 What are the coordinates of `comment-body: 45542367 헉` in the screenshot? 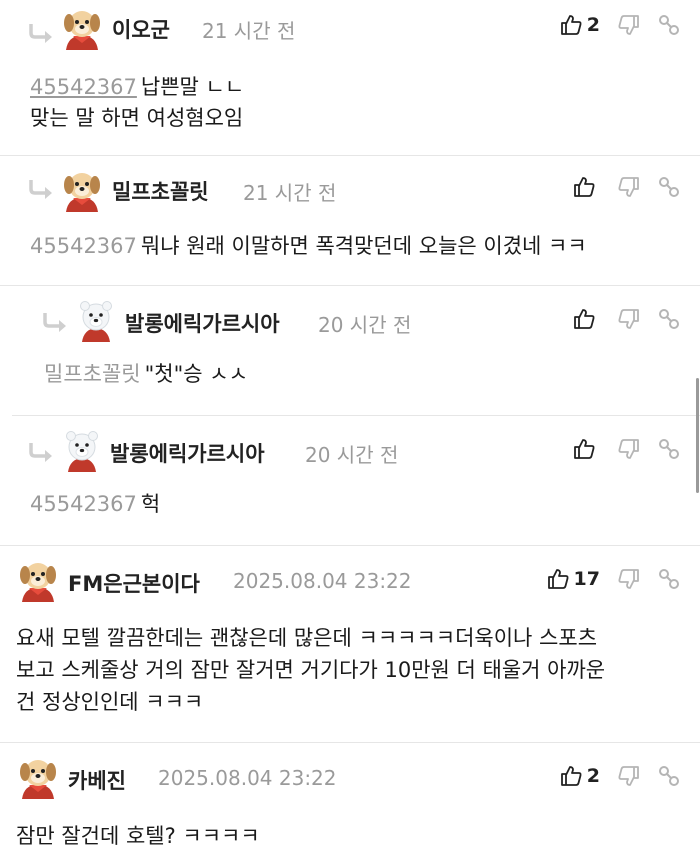 It's located at (350, 496).